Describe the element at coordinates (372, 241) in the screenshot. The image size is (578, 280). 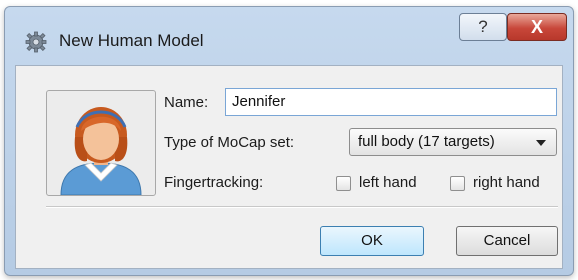
I see `ok-button: OK` at that location.